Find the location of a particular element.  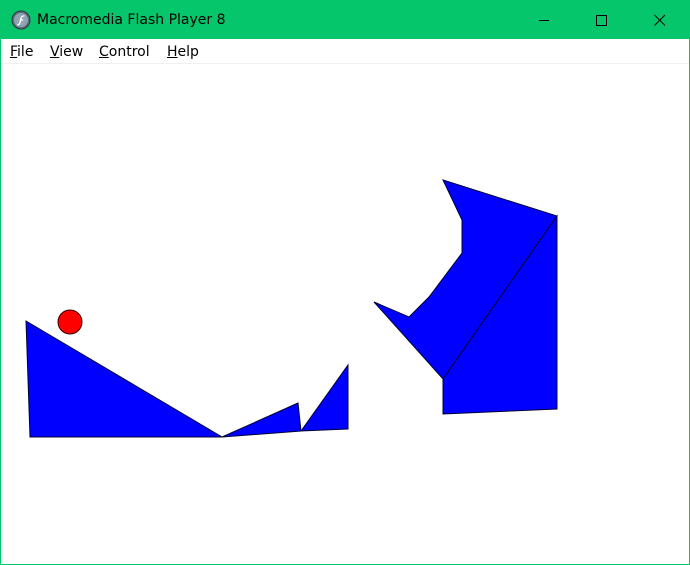

menu-help: Help is located at coordinates (183, 52).